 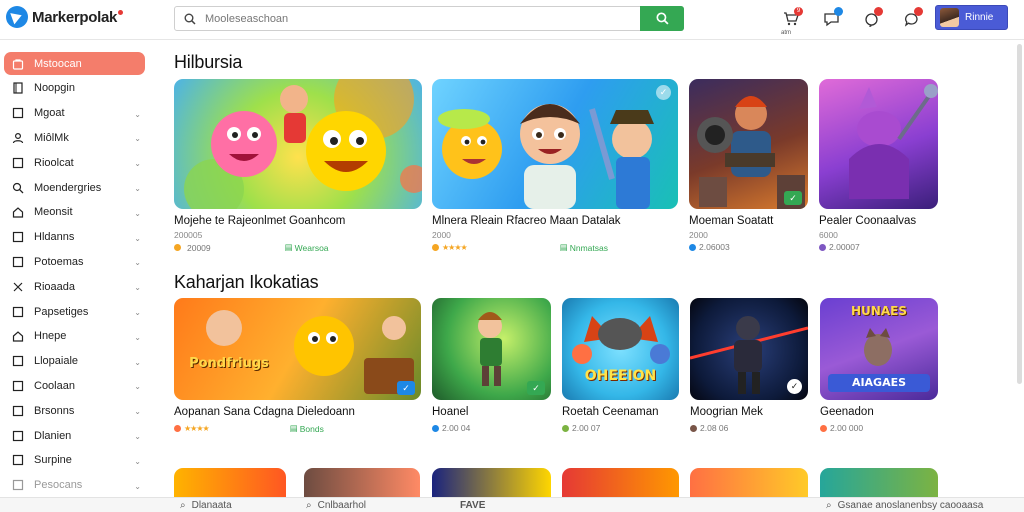 What do you see at coordinates (878, 165) in the screenshot?
I see `game-card: Pealer Coonaalvas 6000 2.00007` at bounding box center [878, 165].